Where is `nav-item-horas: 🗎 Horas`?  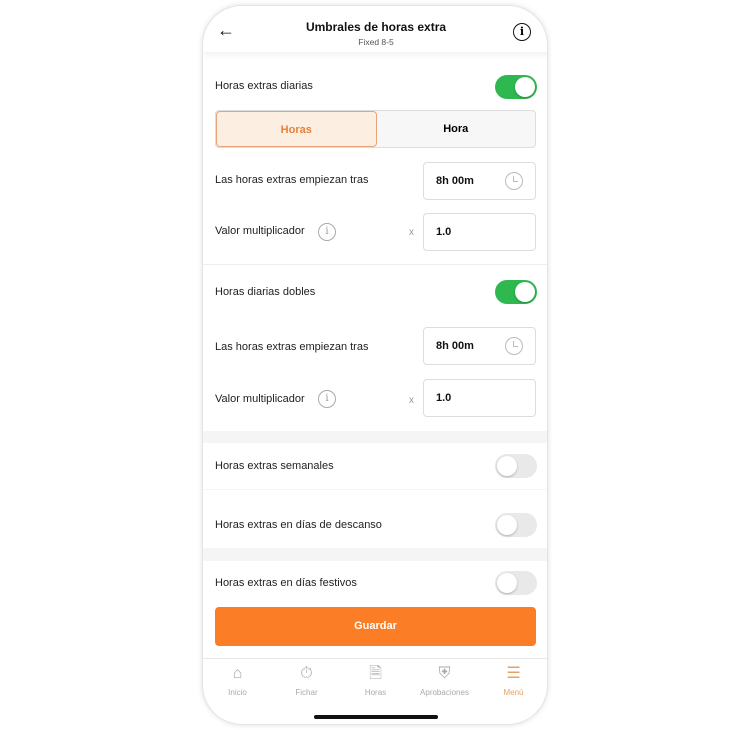 nav-item-horas: 🗎 Horas is located at coordinates (375, 680).